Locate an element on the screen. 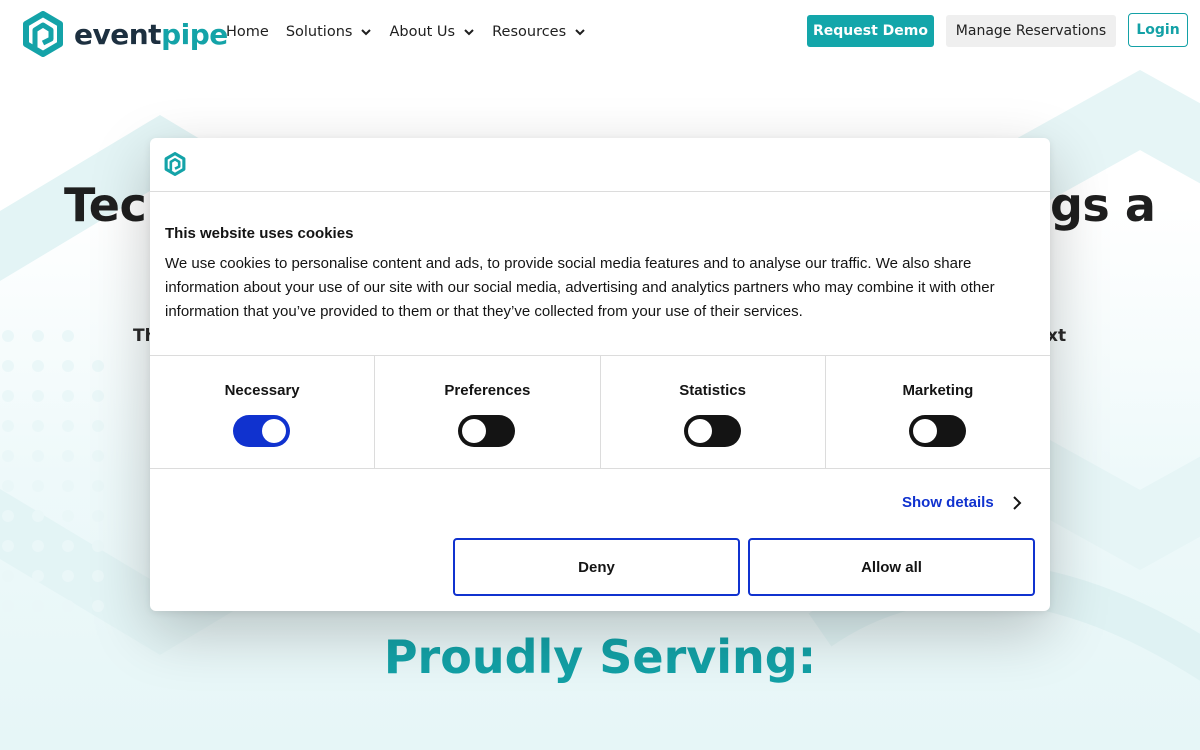 The width and height of the screenshot is (1200, 750). brand-logo: eventpipe is located at coordinates (125, 34).